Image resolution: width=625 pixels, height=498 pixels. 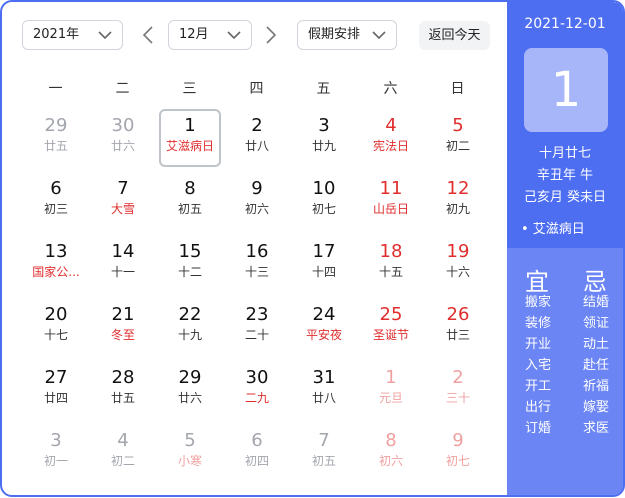 I want to click on yi-activity: 搬家, so click(x=537, y=302).